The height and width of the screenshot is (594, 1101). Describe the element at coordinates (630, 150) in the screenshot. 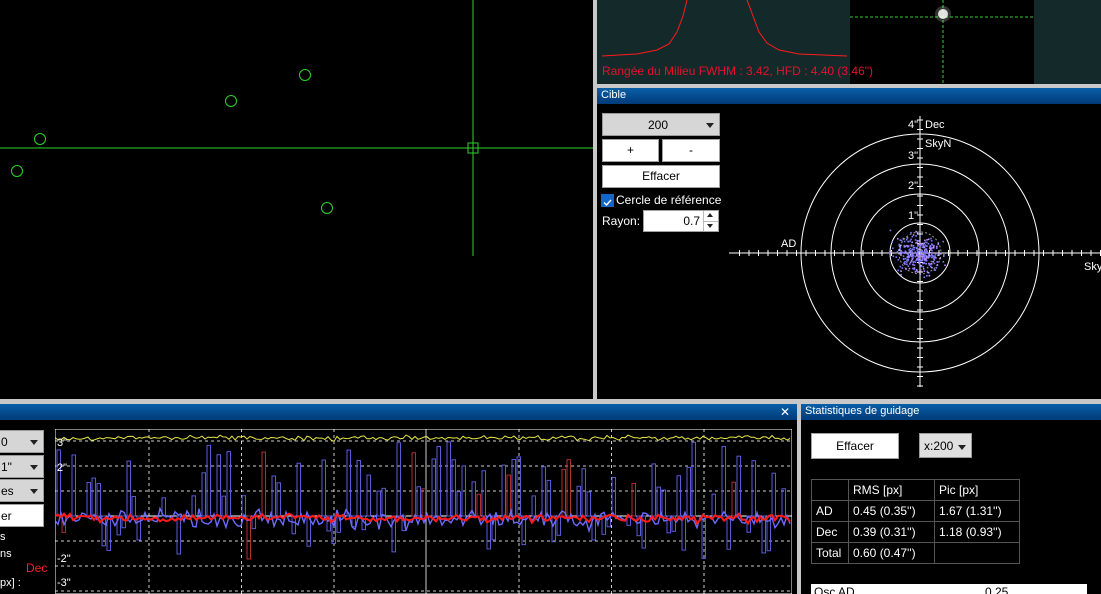

I see `zoom-in-button: +` at that location.